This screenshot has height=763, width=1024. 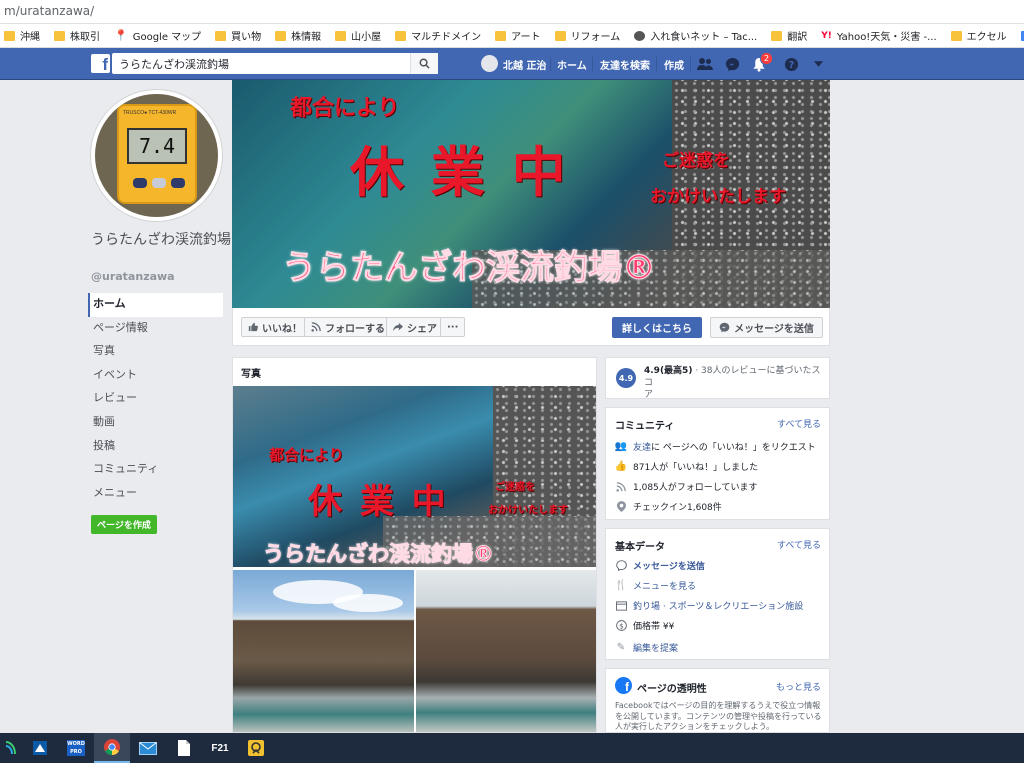 I want to click on help-icon: ?, so click(x=791, y=64).